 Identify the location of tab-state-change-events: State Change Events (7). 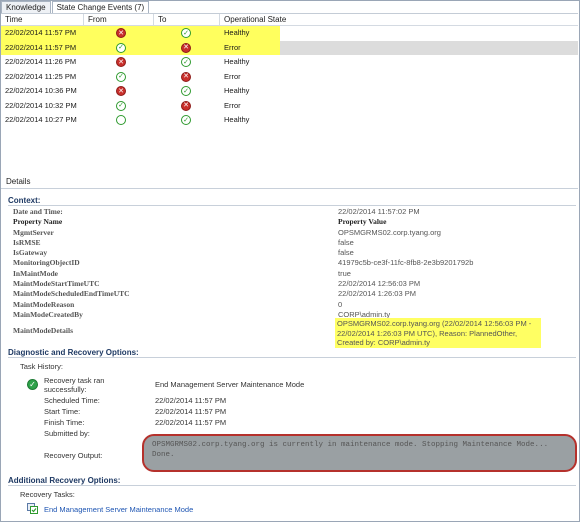
(100, 7).